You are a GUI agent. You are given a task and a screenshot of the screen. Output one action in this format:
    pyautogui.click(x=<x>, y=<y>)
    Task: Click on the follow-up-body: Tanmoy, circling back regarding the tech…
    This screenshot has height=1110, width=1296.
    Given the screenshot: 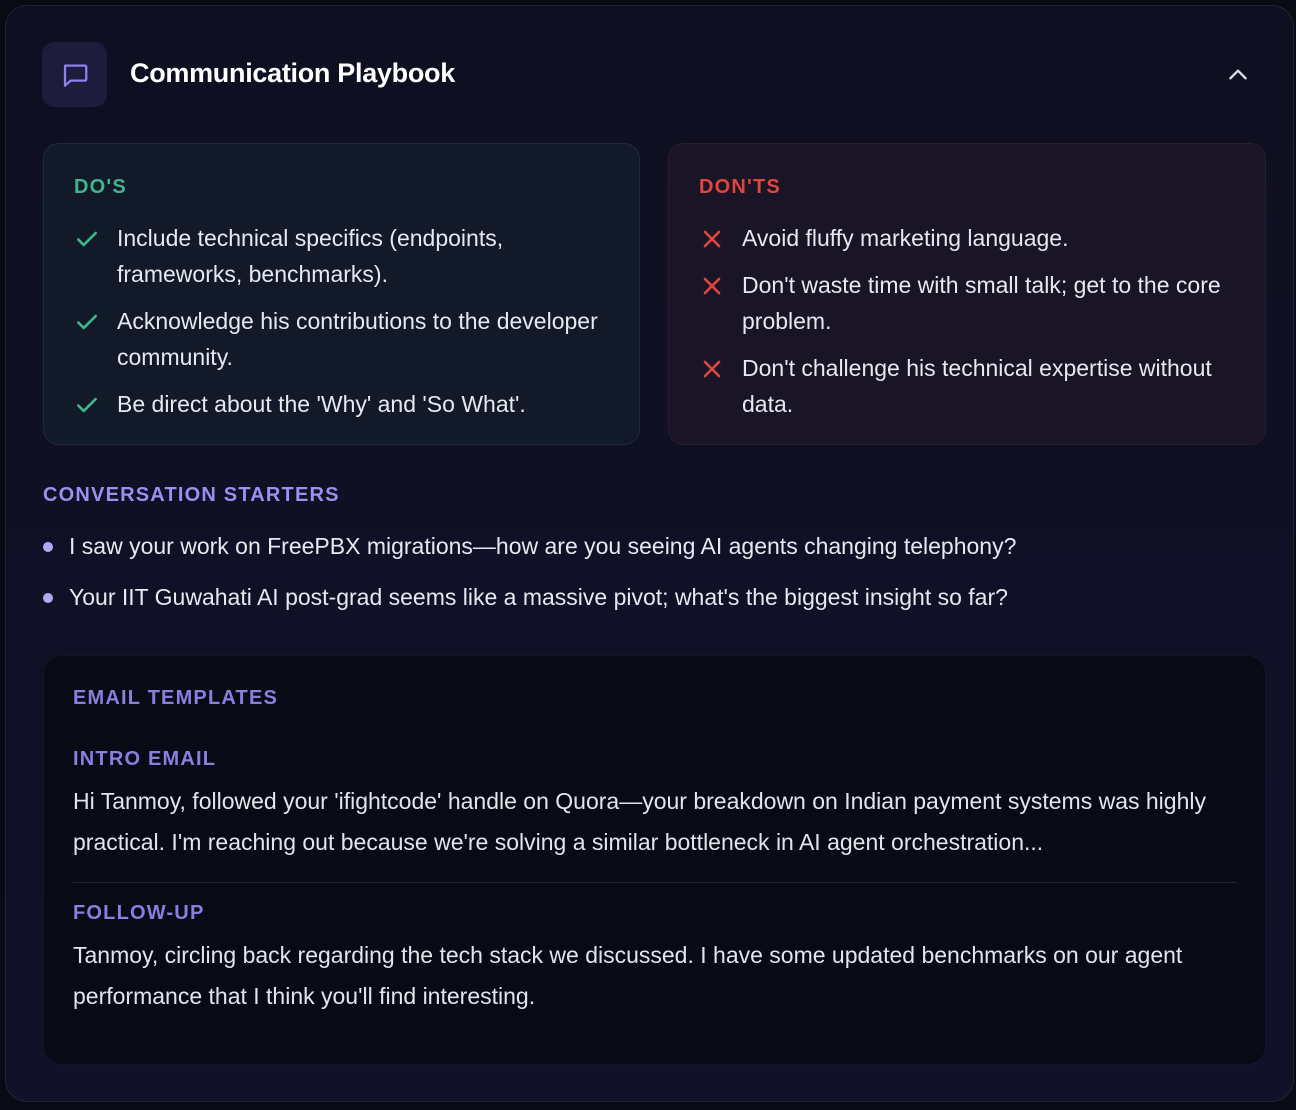 What is the action you would take?
    pyautogui.click(x=628, y=975)
    